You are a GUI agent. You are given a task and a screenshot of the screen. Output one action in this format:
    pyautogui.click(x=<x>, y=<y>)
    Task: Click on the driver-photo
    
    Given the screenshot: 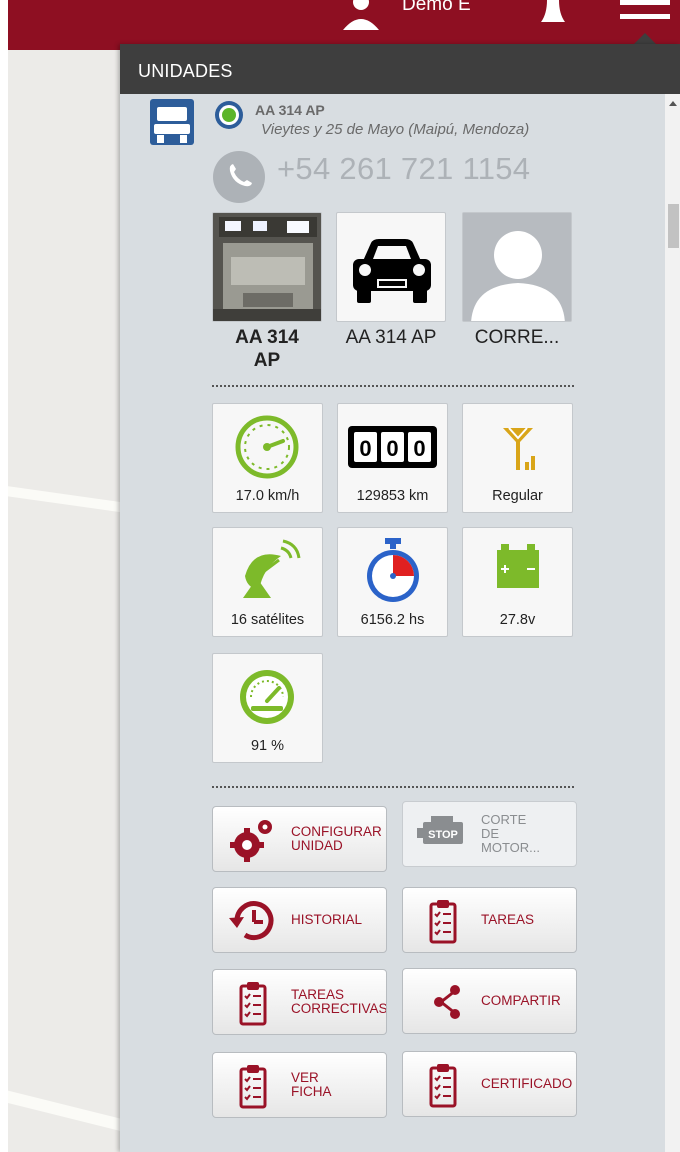 What is the action you would take?
    pyautogui.click(x=517, y=267)
    